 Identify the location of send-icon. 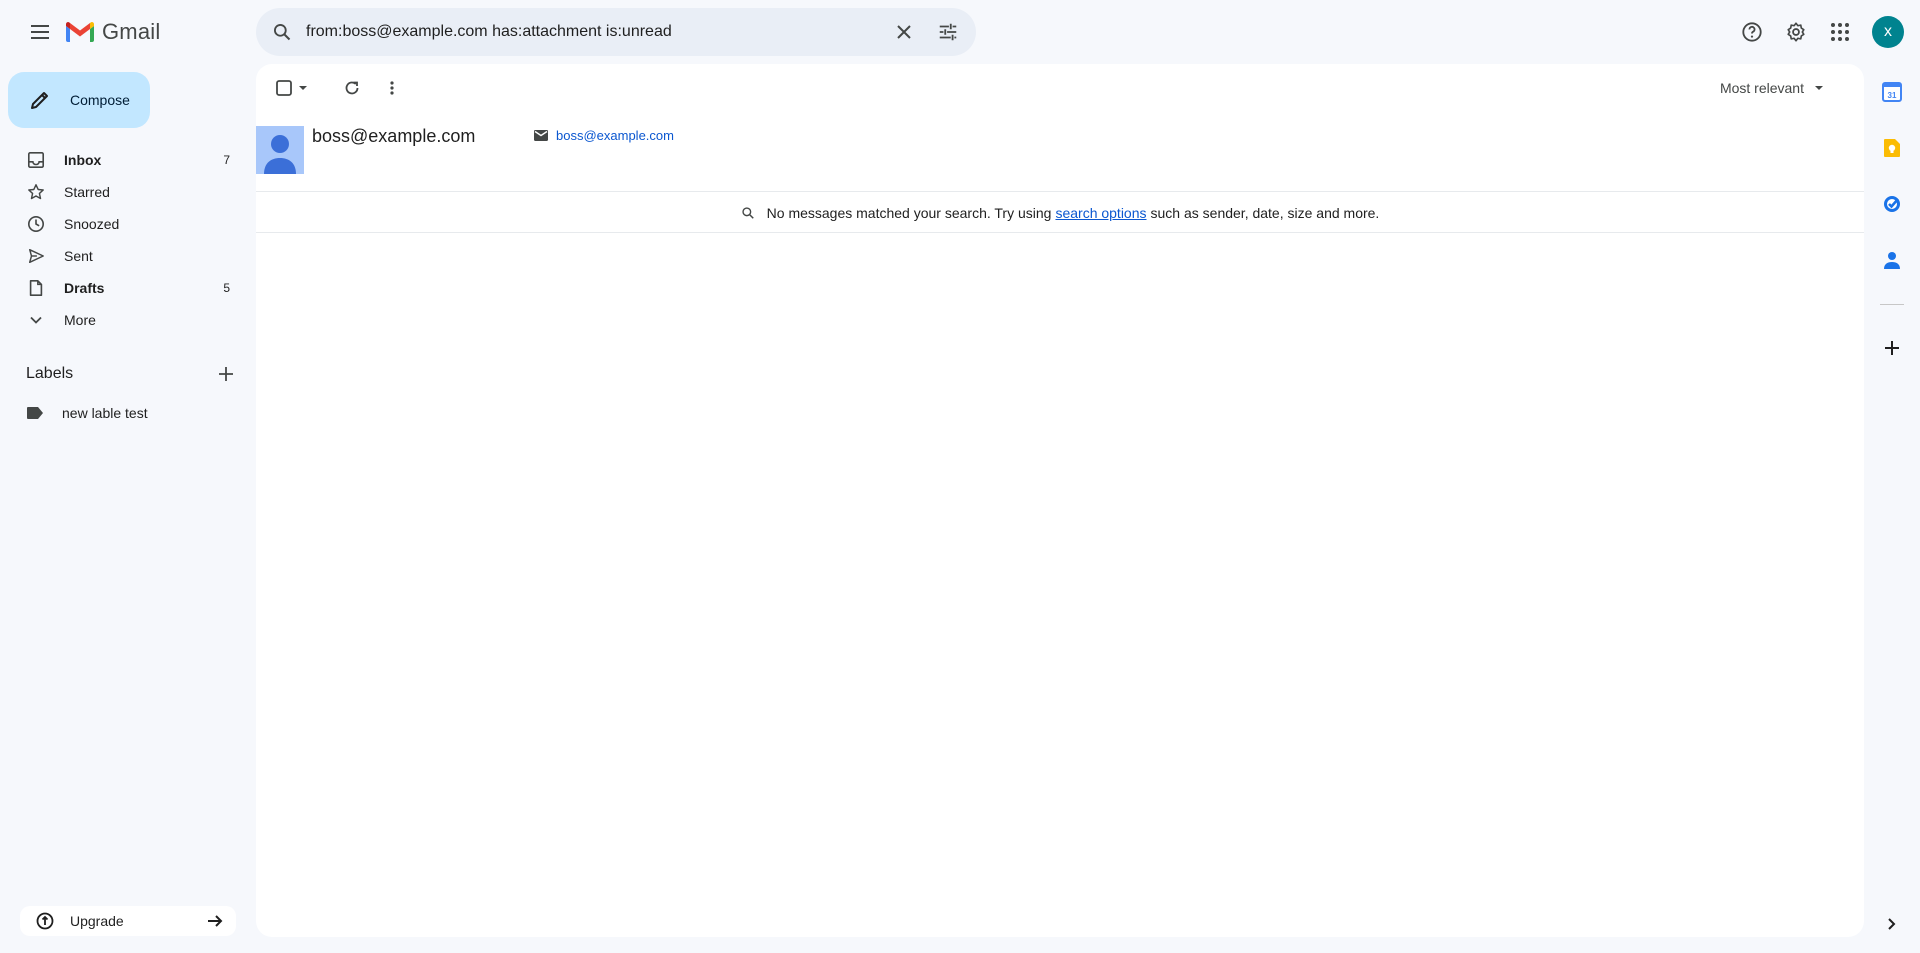
(36, 256).